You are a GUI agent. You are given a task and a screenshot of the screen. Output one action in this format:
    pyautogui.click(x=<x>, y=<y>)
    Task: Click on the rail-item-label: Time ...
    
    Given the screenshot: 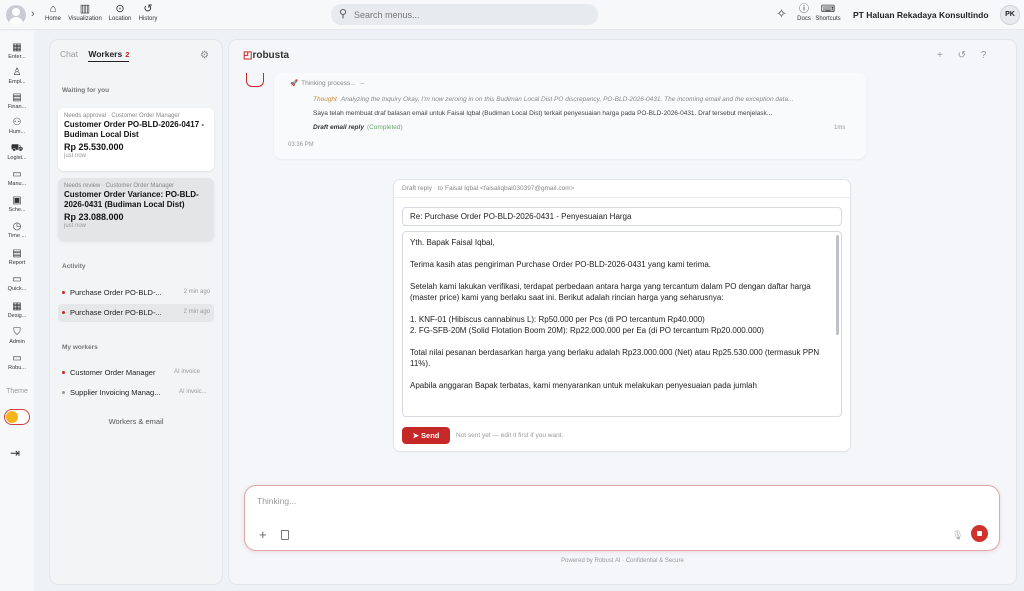 What is the action you would take?
    pyautogui.click(x=17, y=236)
    